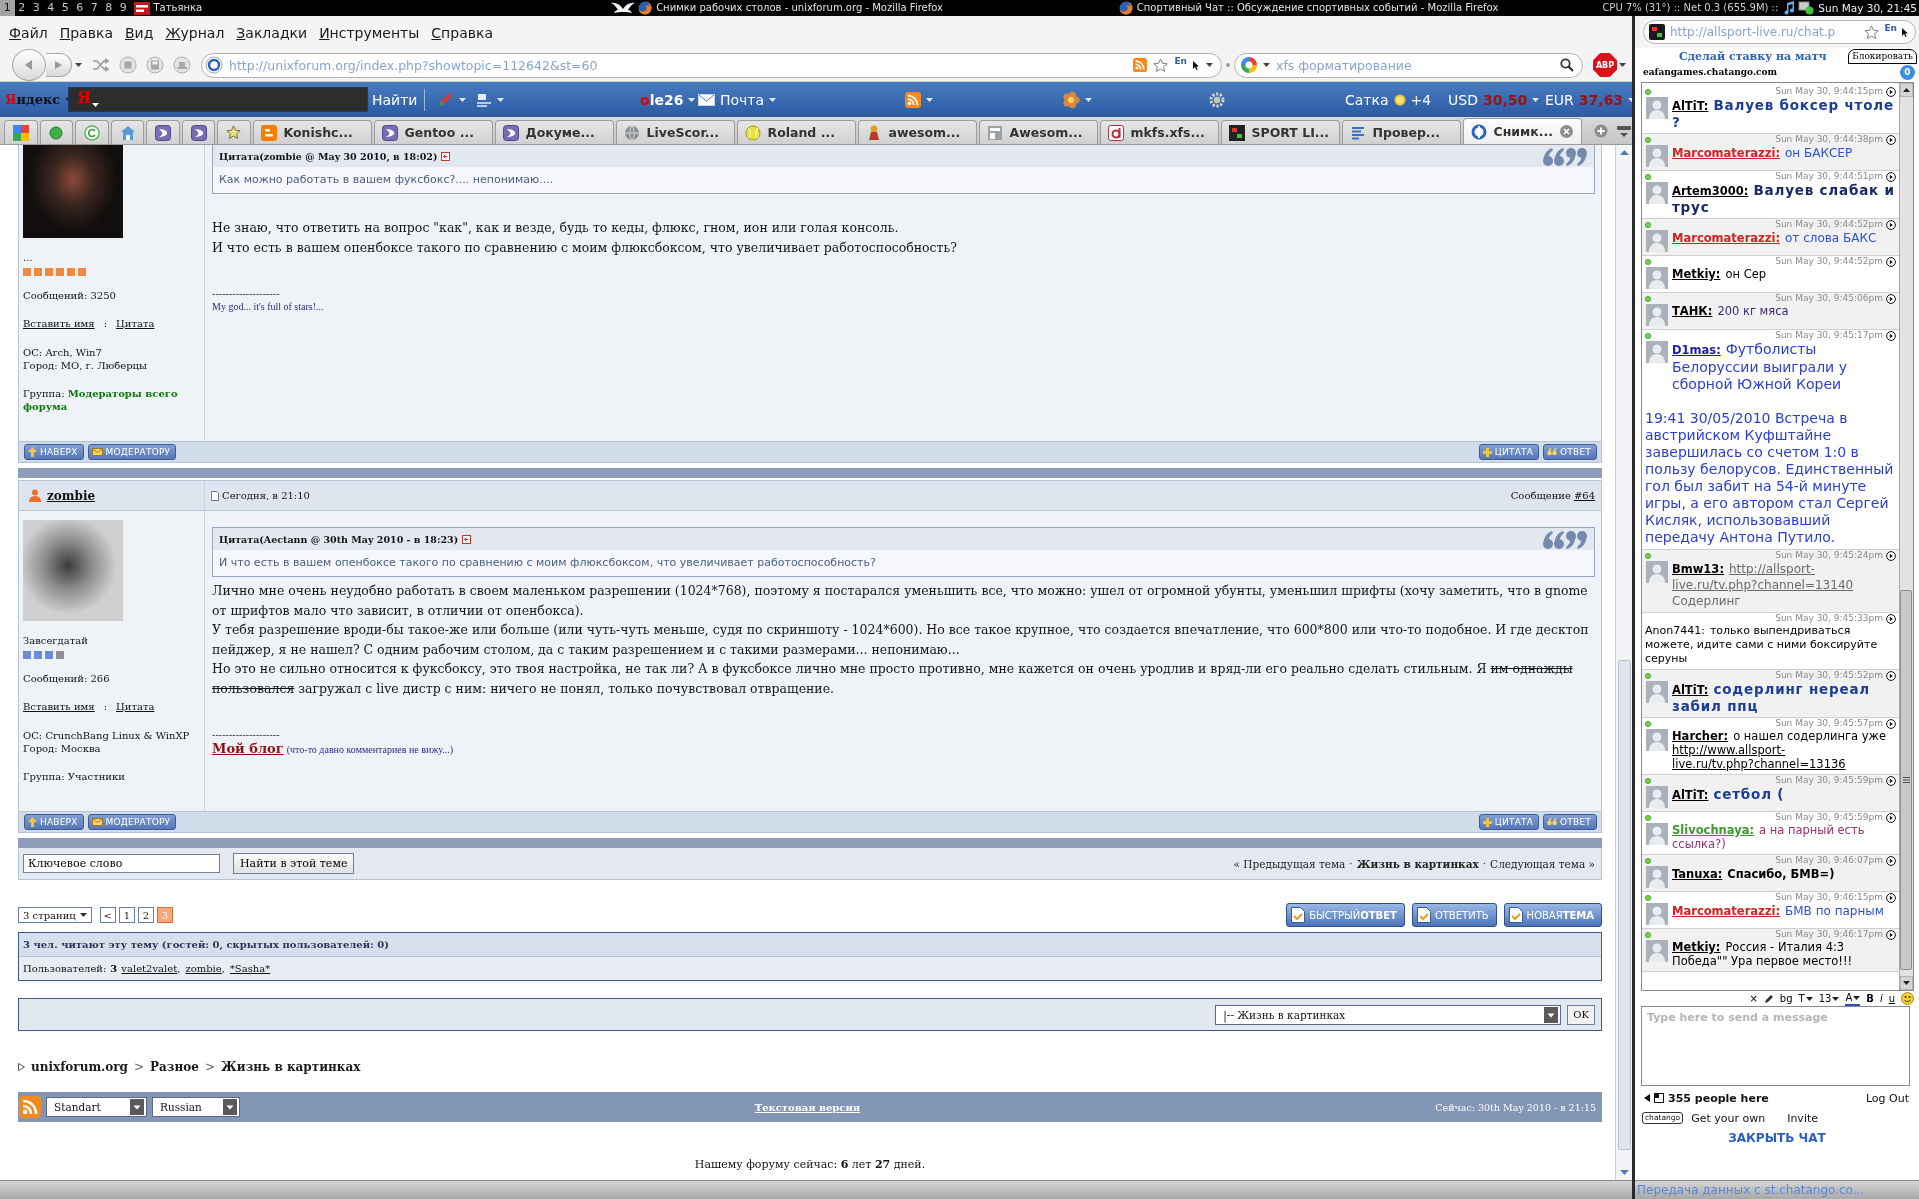  Describe the element at coordinates (65, 8) in the screenshot. I see `workspace-button: 5` at that location.